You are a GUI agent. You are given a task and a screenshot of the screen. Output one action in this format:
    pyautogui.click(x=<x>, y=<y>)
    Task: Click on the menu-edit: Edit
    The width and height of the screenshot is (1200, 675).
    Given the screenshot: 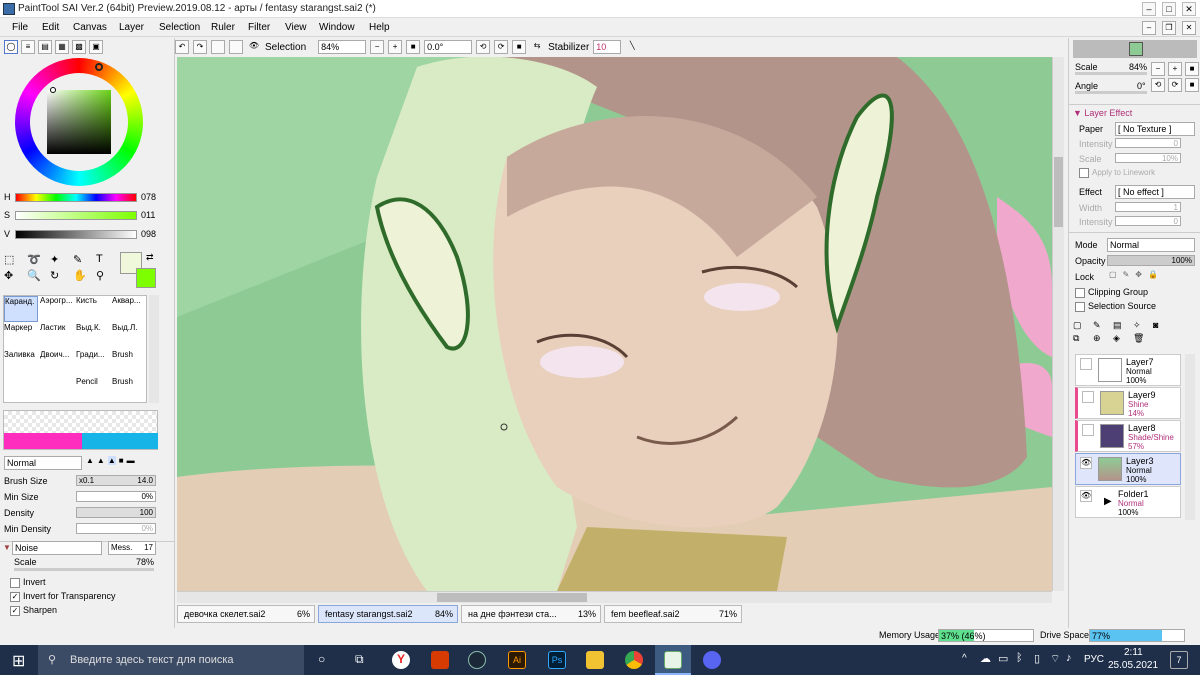 What is the action you would take?
    pyautogui.click(x=50, y=27)
    